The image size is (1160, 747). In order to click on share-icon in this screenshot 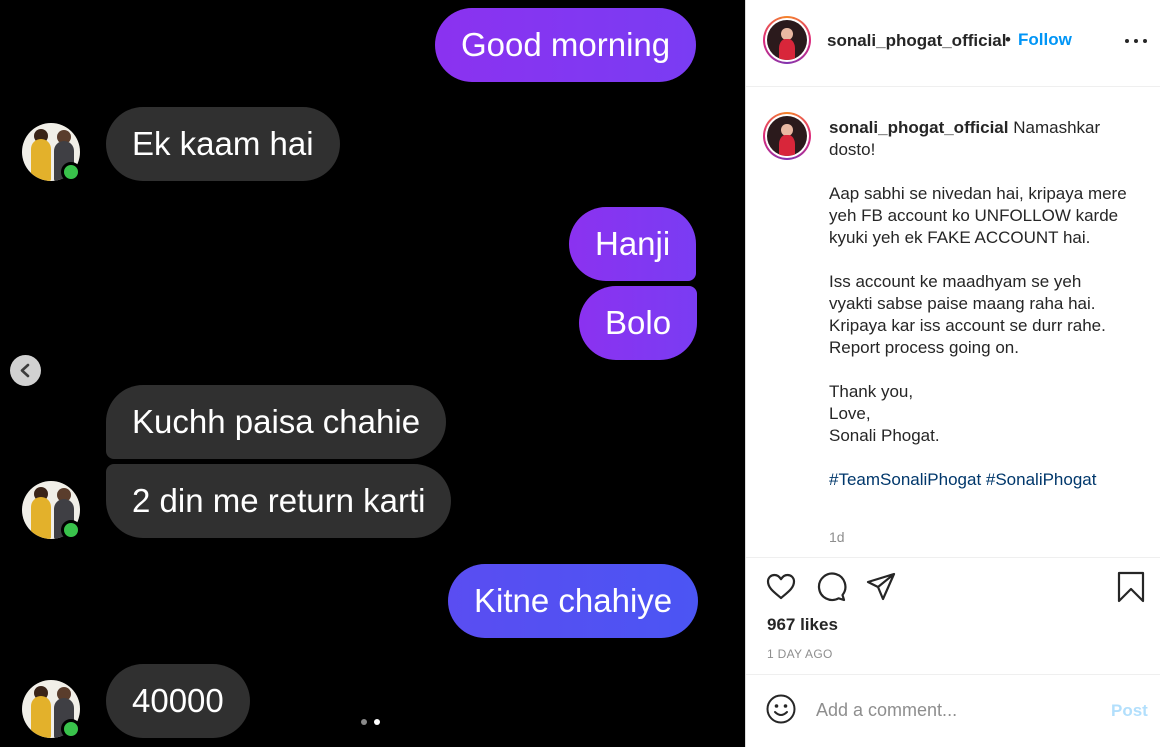, I will do `click(881, 586)`.